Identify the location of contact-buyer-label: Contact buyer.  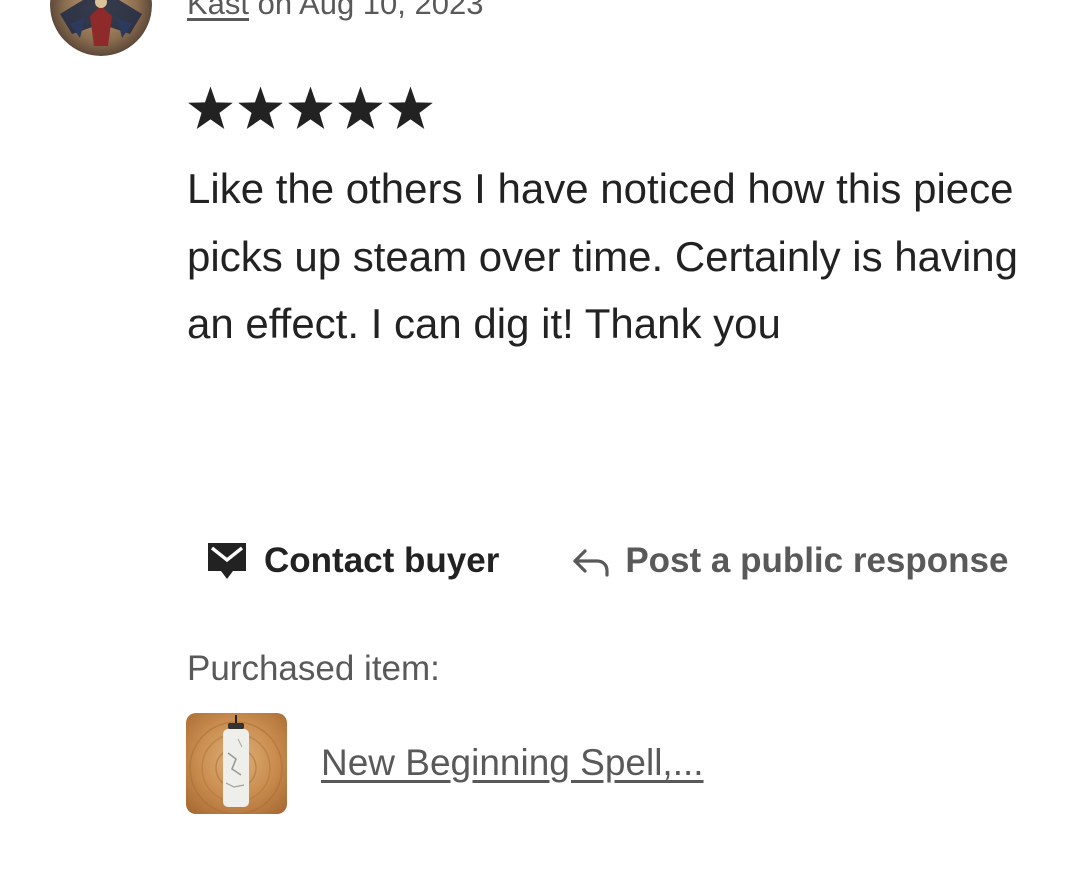
(382, 560).